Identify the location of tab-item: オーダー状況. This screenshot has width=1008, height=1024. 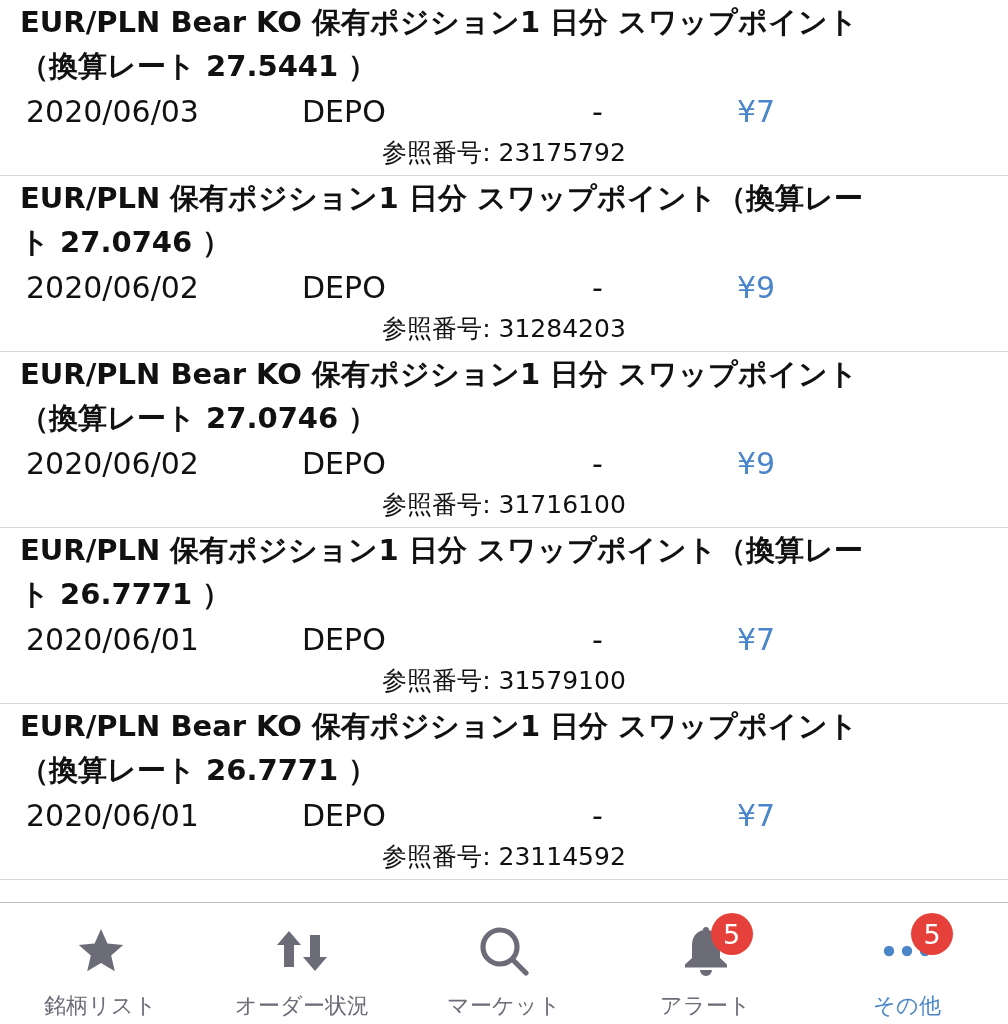
(302, 963).